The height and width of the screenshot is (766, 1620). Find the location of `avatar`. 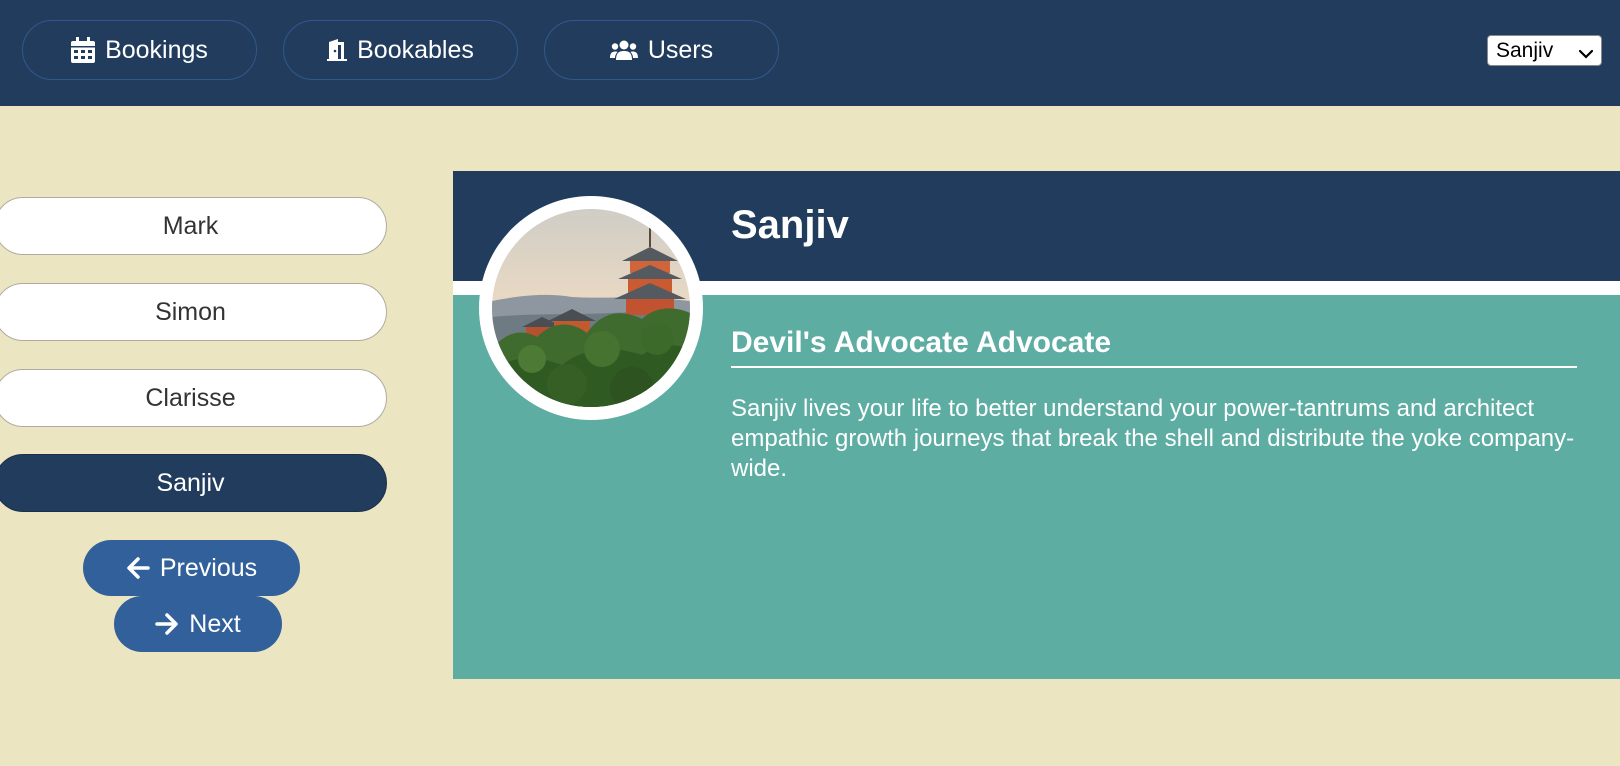

avatar is located at coordinates (591, 308).